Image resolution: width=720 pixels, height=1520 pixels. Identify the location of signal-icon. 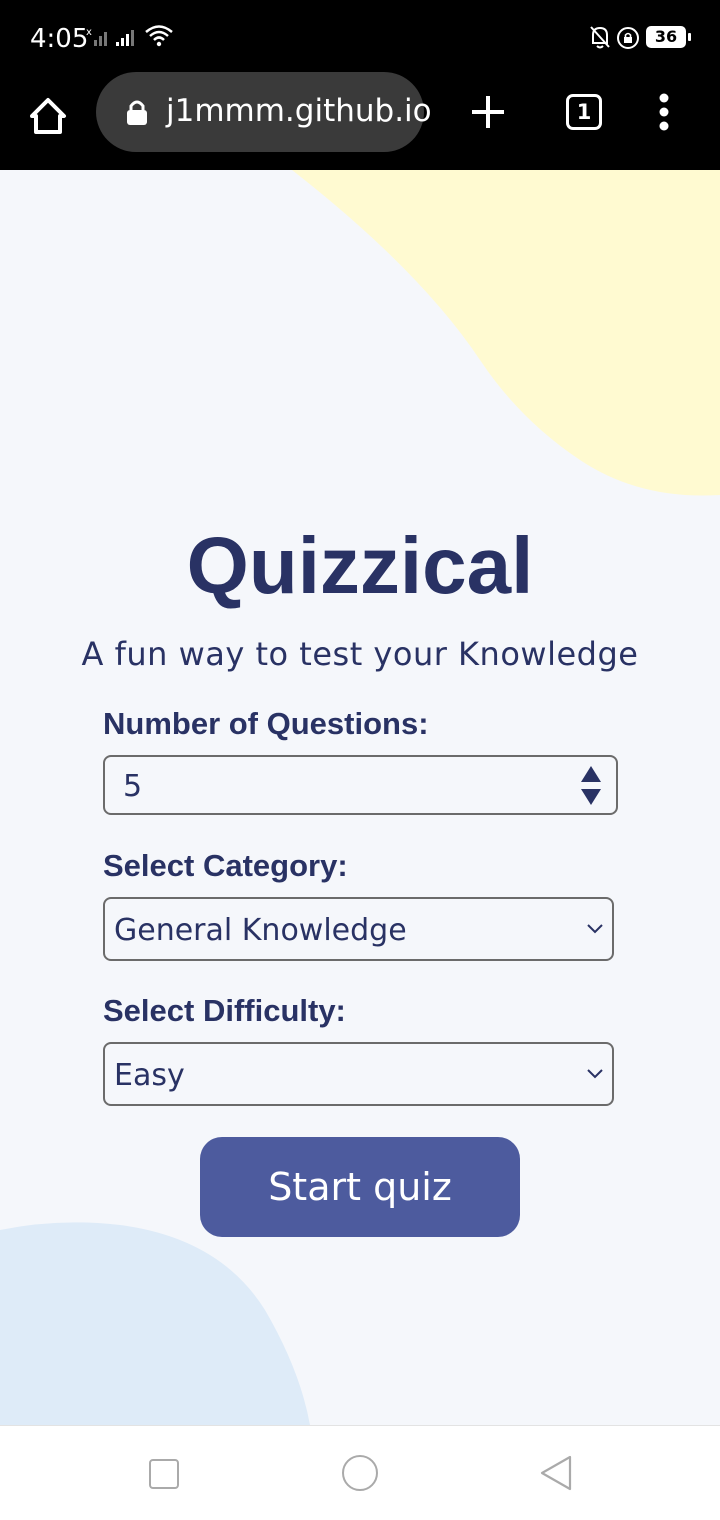
(128, 39).